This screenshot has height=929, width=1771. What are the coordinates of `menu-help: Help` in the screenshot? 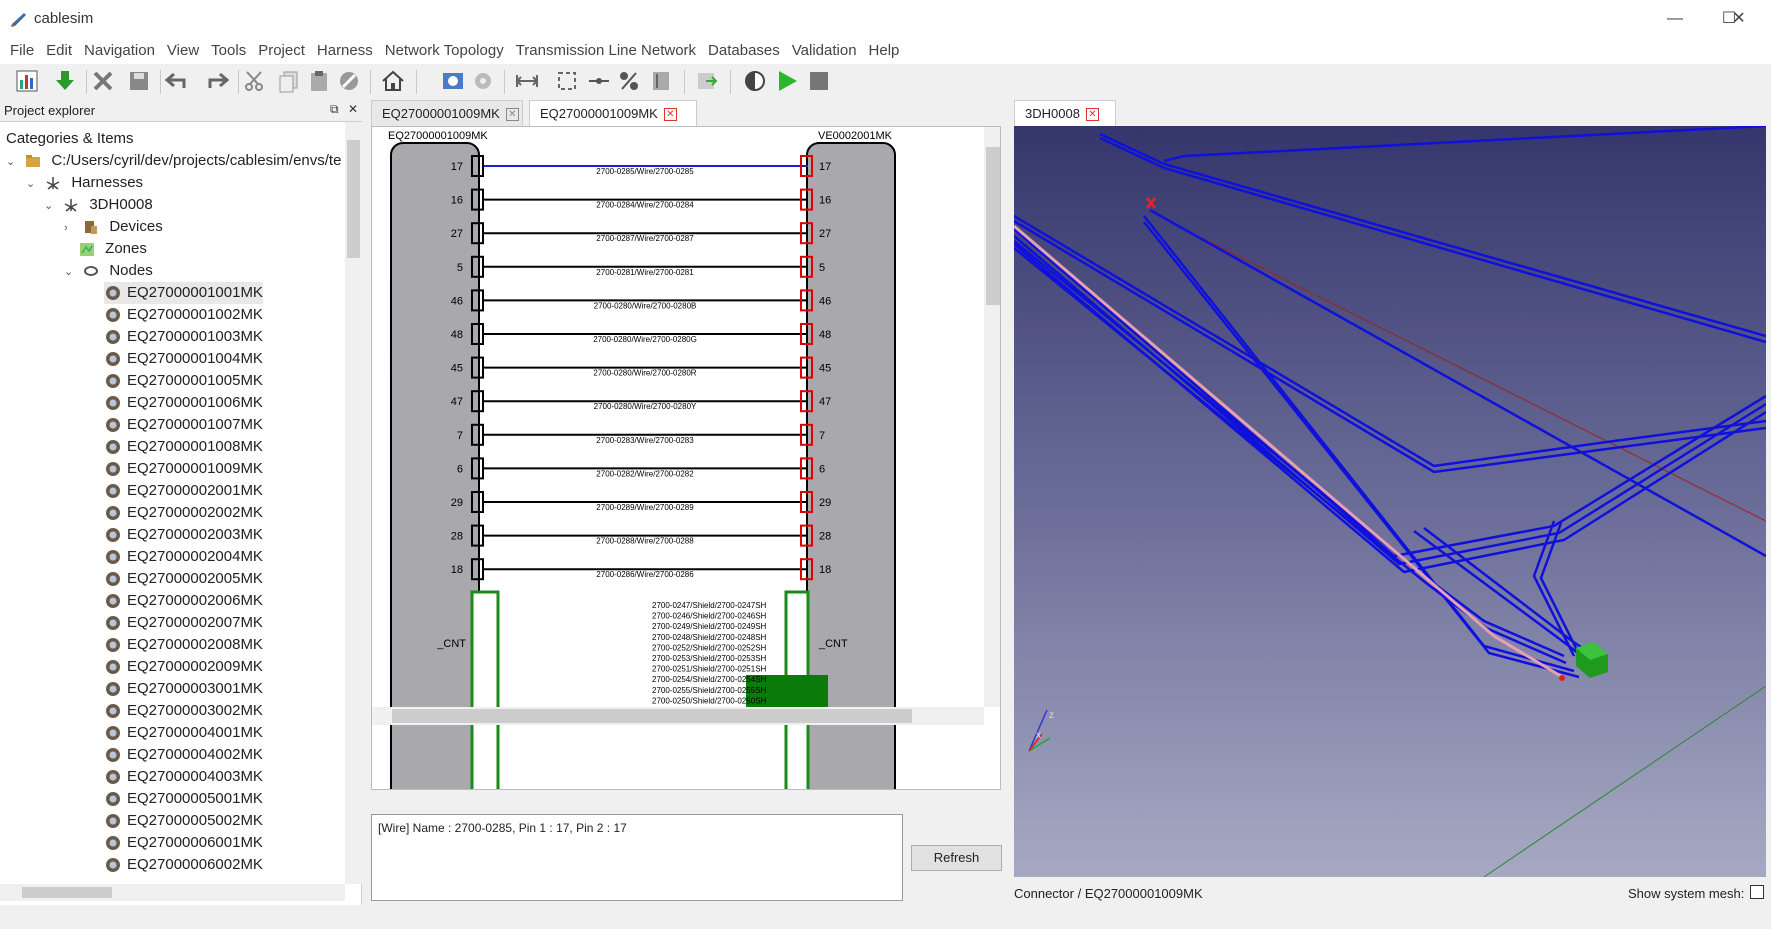 It's located at (884, 51).